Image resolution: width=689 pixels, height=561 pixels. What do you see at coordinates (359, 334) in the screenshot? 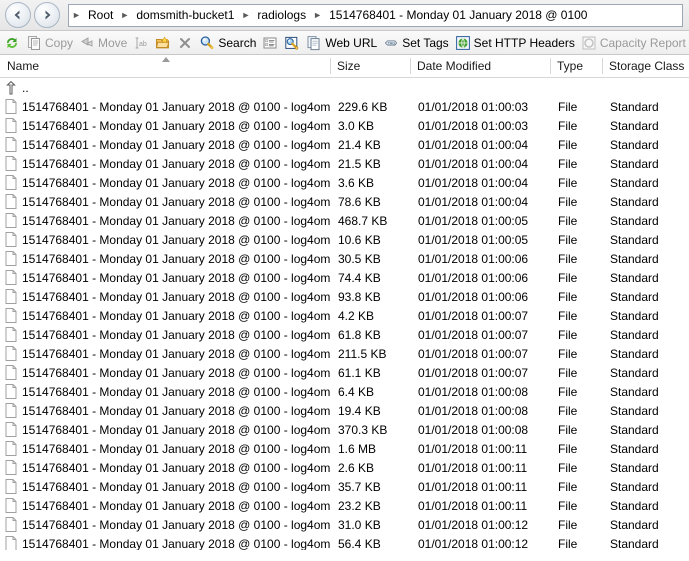
I see `cell-size: 61.8 KB` at bounding box center [359, 334].